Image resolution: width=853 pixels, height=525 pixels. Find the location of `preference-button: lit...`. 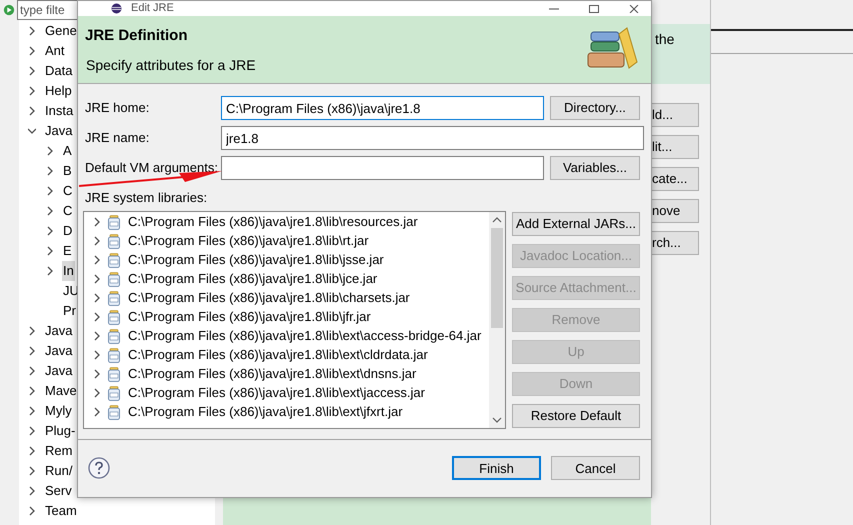

preference-button: lit... is located at coordinates (675, 147).